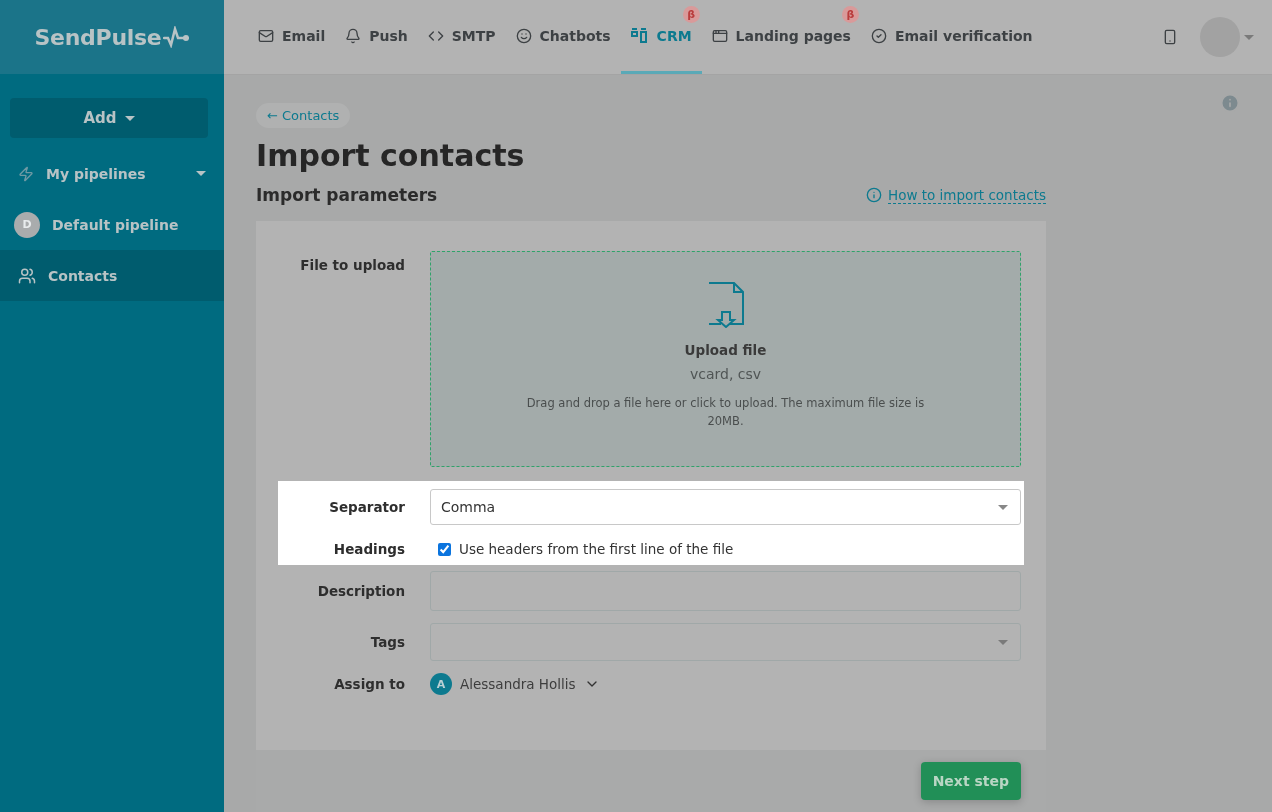 This screenshot has height=812, width=1272. Describe the element at coordinates (109, 118) in the screenshot. I see `add-button: Add` at that location.